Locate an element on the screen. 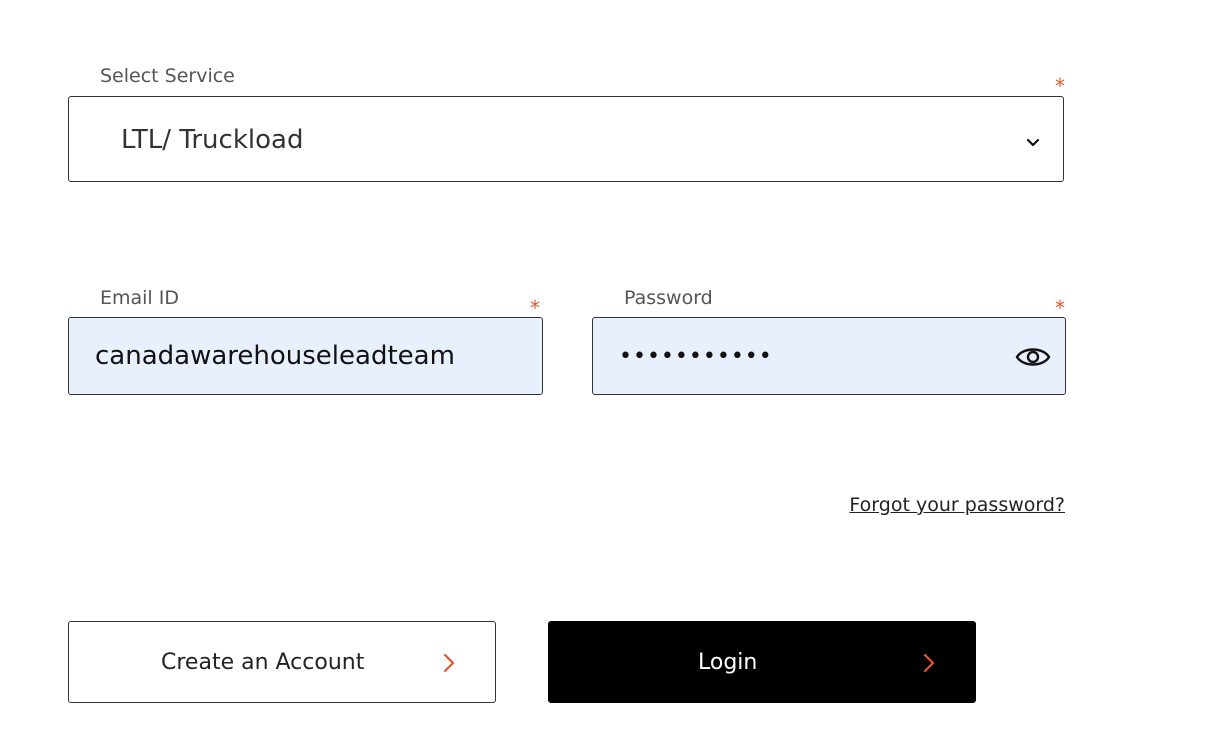  email-label: Email ID is located at coordinates (139, 298).